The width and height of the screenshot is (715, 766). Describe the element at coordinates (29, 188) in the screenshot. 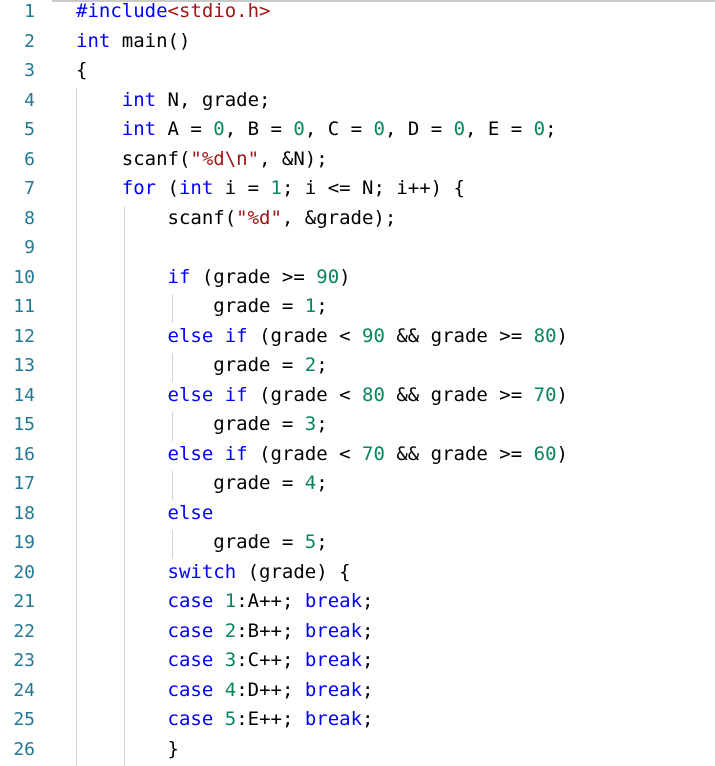

I see `line-number: 7` at that location.